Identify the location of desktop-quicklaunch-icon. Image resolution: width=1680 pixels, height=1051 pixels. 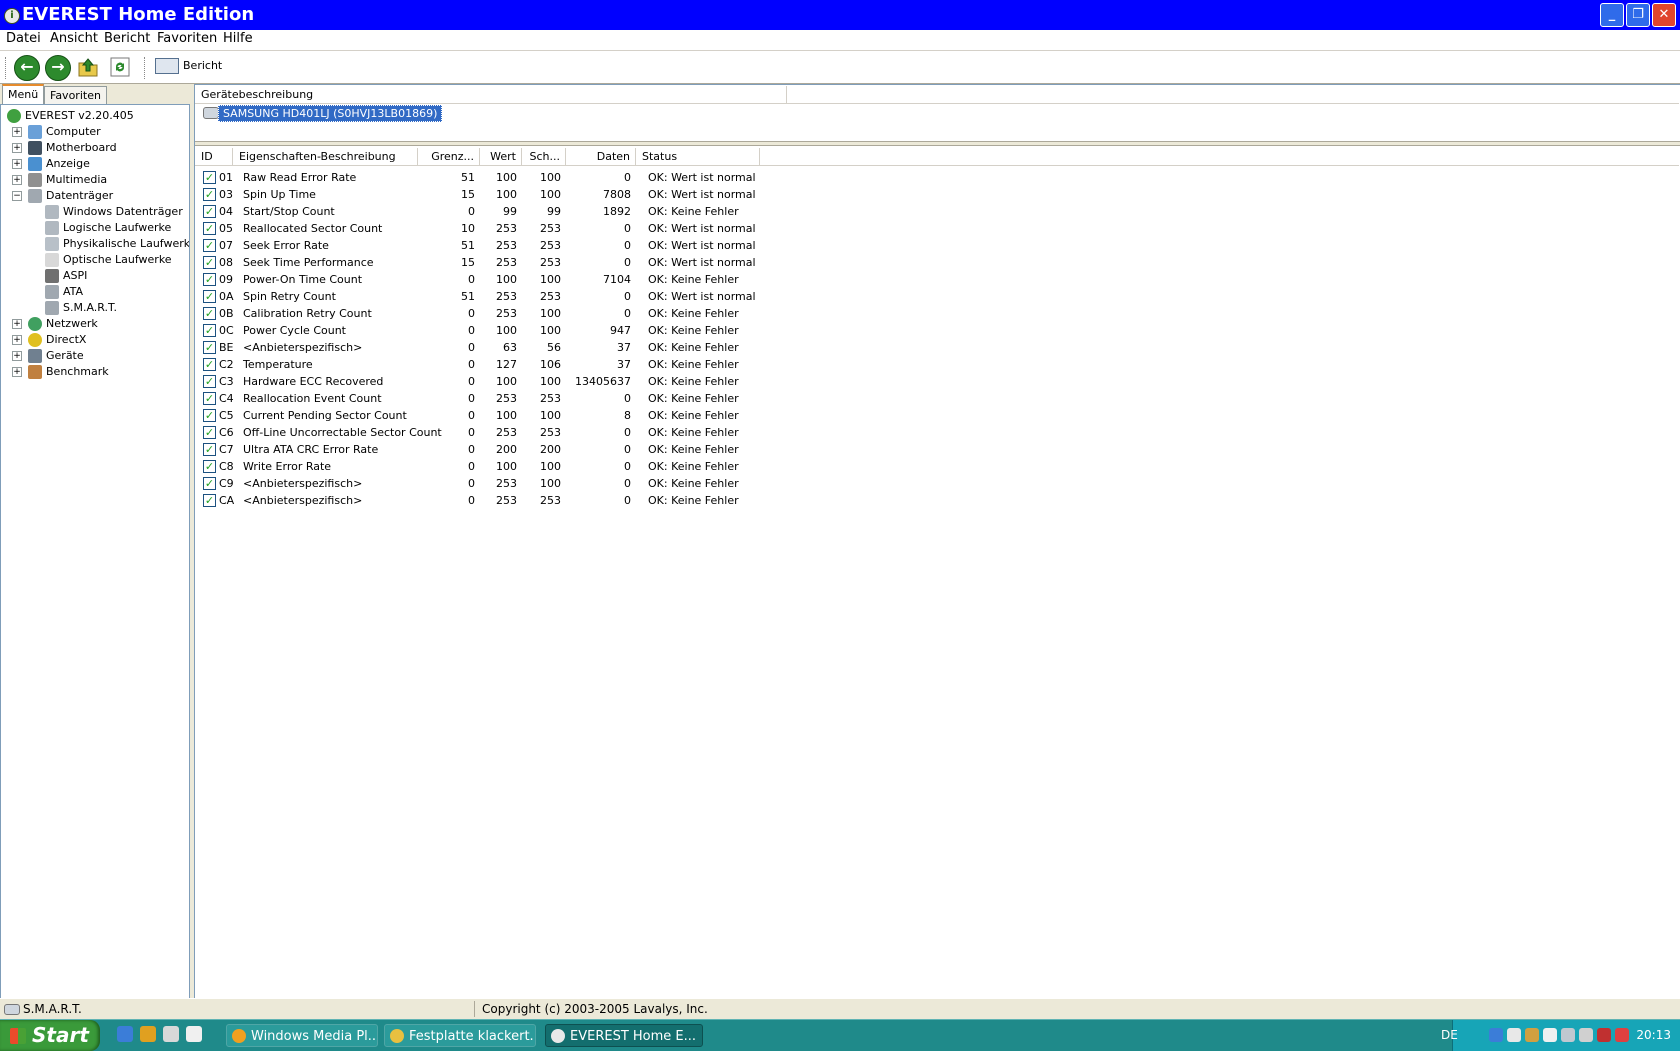
(194, 1034).